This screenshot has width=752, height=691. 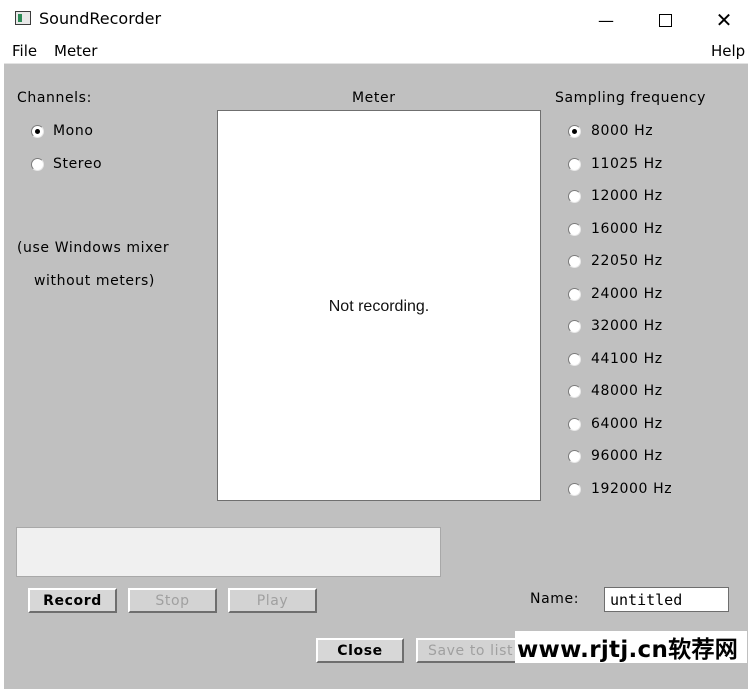 What do you see at coordinates (728, 51) in the screenshot?
I see `menu-help: Help` at bounding box center [728, 51].